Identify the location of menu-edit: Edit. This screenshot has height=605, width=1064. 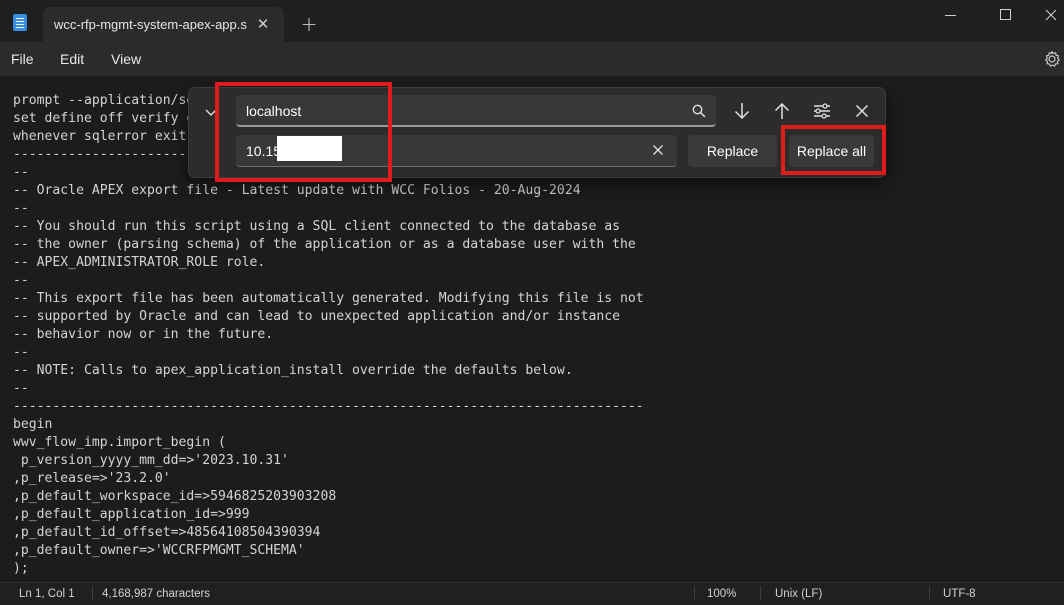
(72, 59).